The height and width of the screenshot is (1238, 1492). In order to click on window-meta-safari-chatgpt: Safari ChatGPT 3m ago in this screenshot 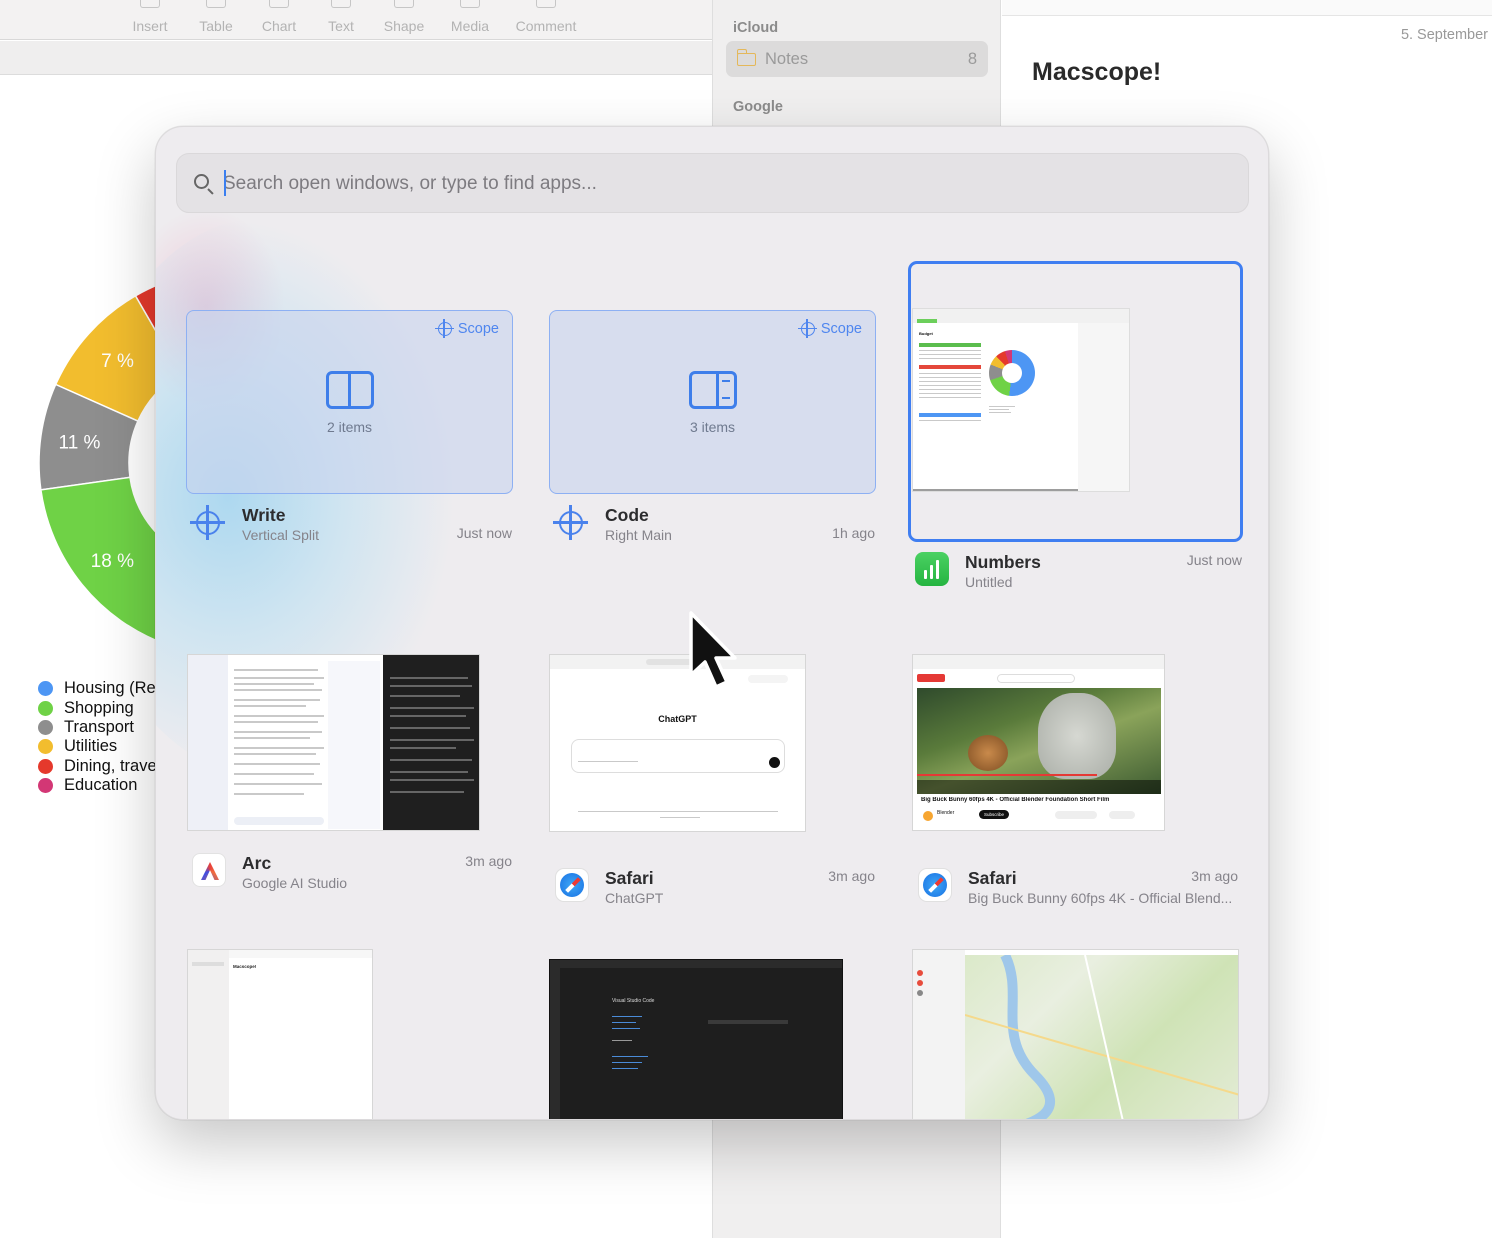, I will do `click(713, 890)`.